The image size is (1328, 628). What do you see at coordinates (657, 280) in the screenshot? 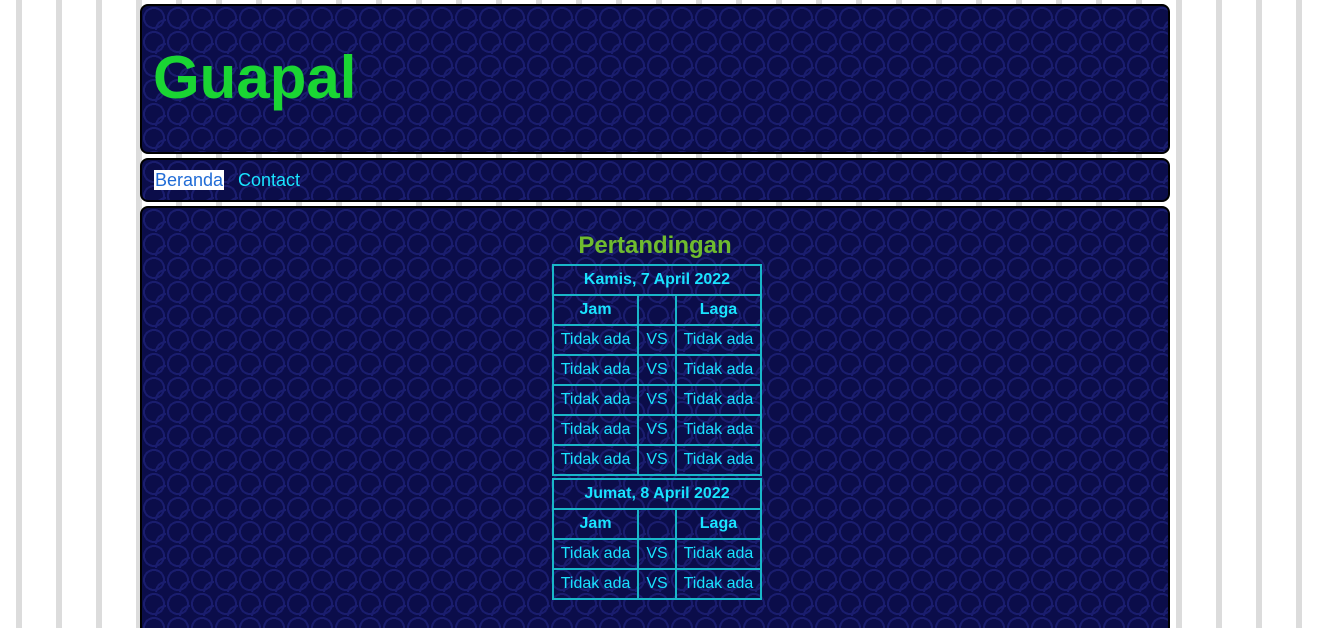
I see `day-date: Kamis, 7 April 2022` at bounding box center [657, 280].